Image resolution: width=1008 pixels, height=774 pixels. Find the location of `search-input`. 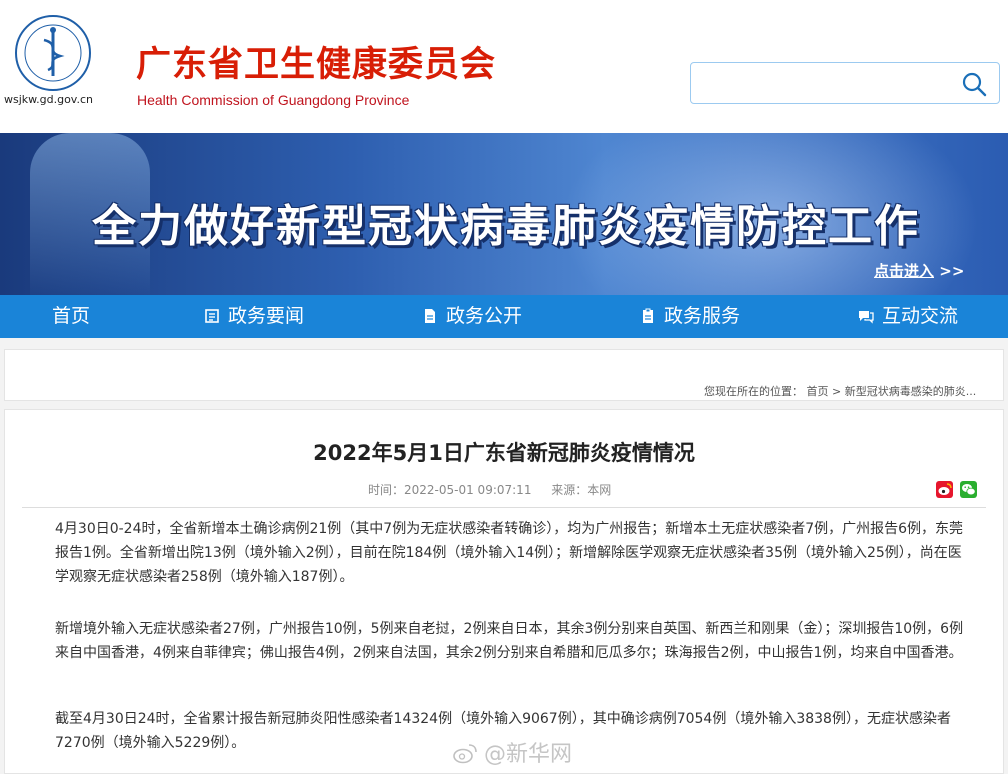

search-input is located at coordinates (828, 83).